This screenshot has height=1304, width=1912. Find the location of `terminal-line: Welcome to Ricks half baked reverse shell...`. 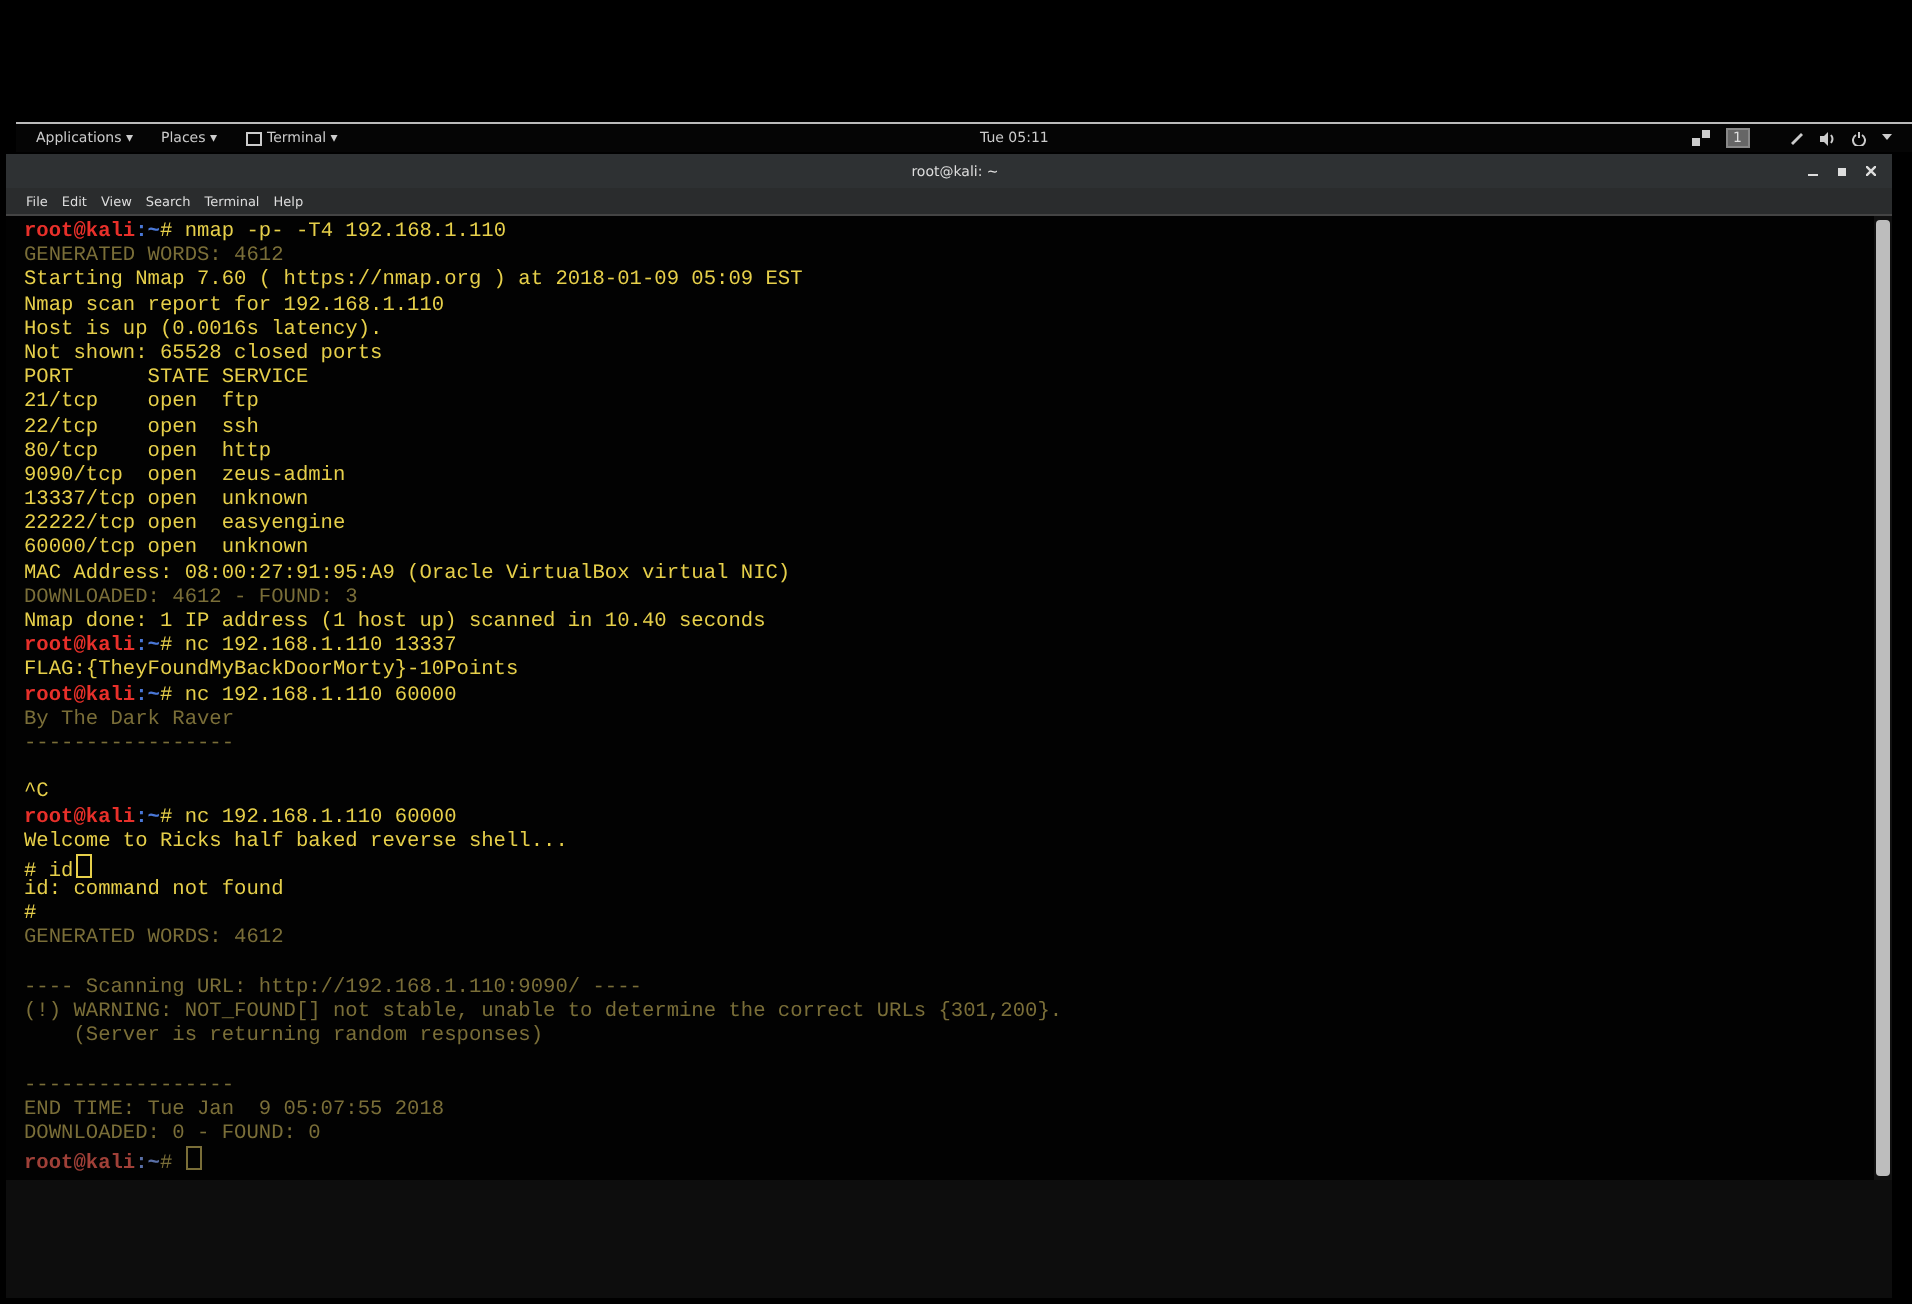

terminal-line: Welcome to Ricks half baked reverse shell... is located at coordinates (296, 841).